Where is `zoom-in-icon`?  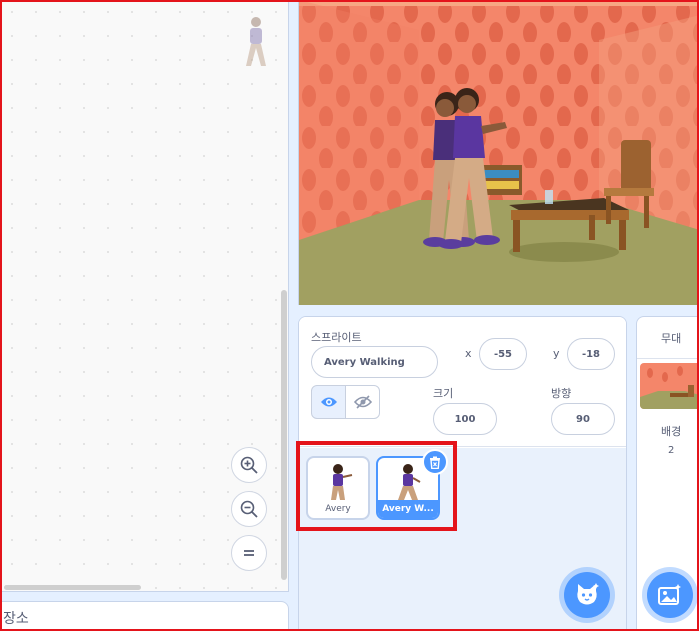
zoom-in-icon is located at coordinates (249, 465).